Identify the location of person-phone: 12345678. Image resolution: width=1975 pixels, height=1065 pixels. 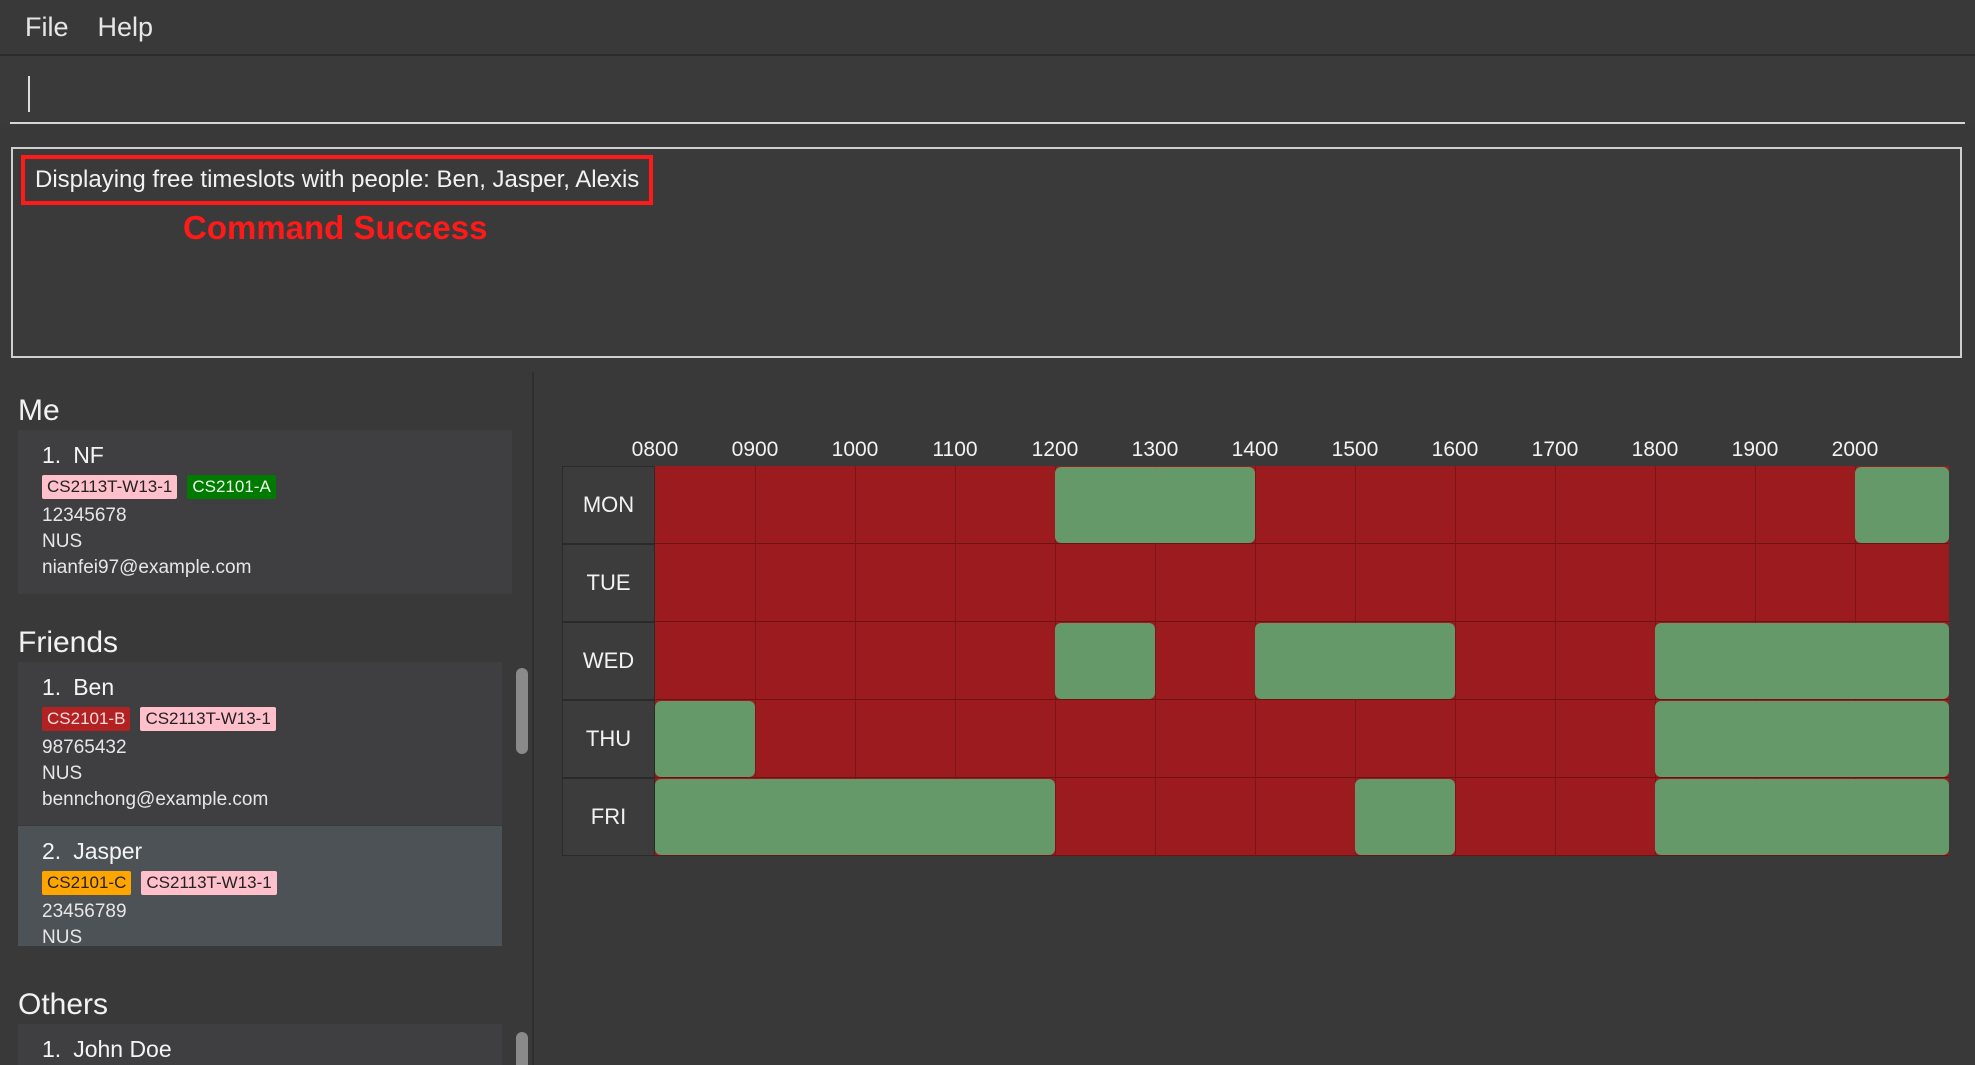
(84, 515).